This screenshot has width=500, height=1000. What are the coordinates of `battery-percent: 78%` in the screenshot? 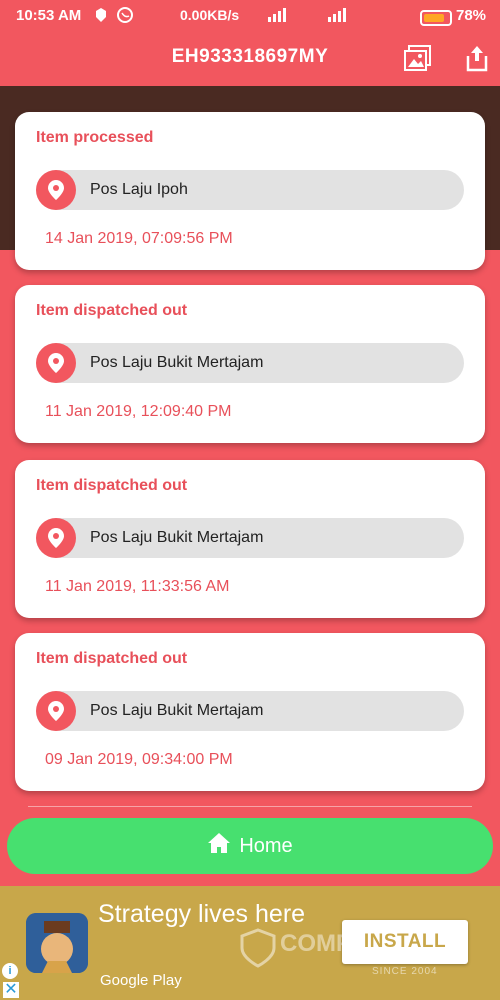 It's located at (471, 15).